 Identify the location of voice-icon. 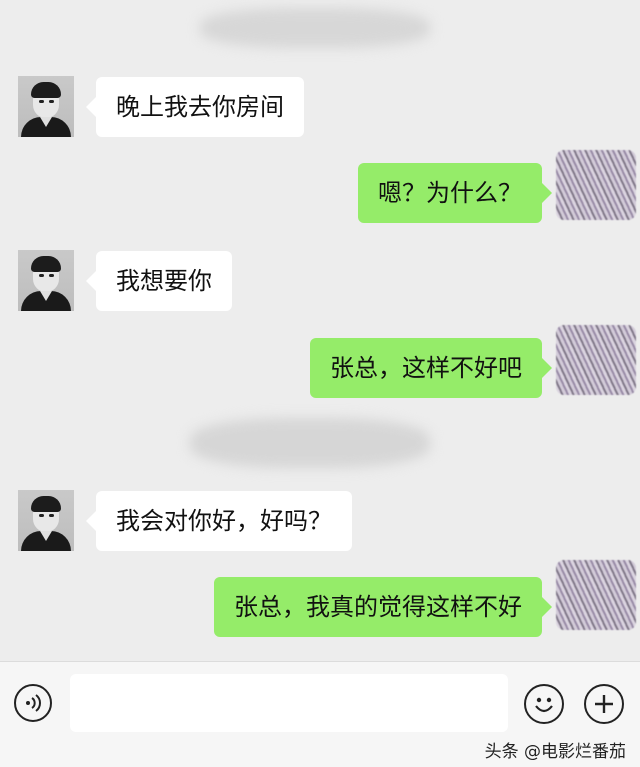
(33, 703).